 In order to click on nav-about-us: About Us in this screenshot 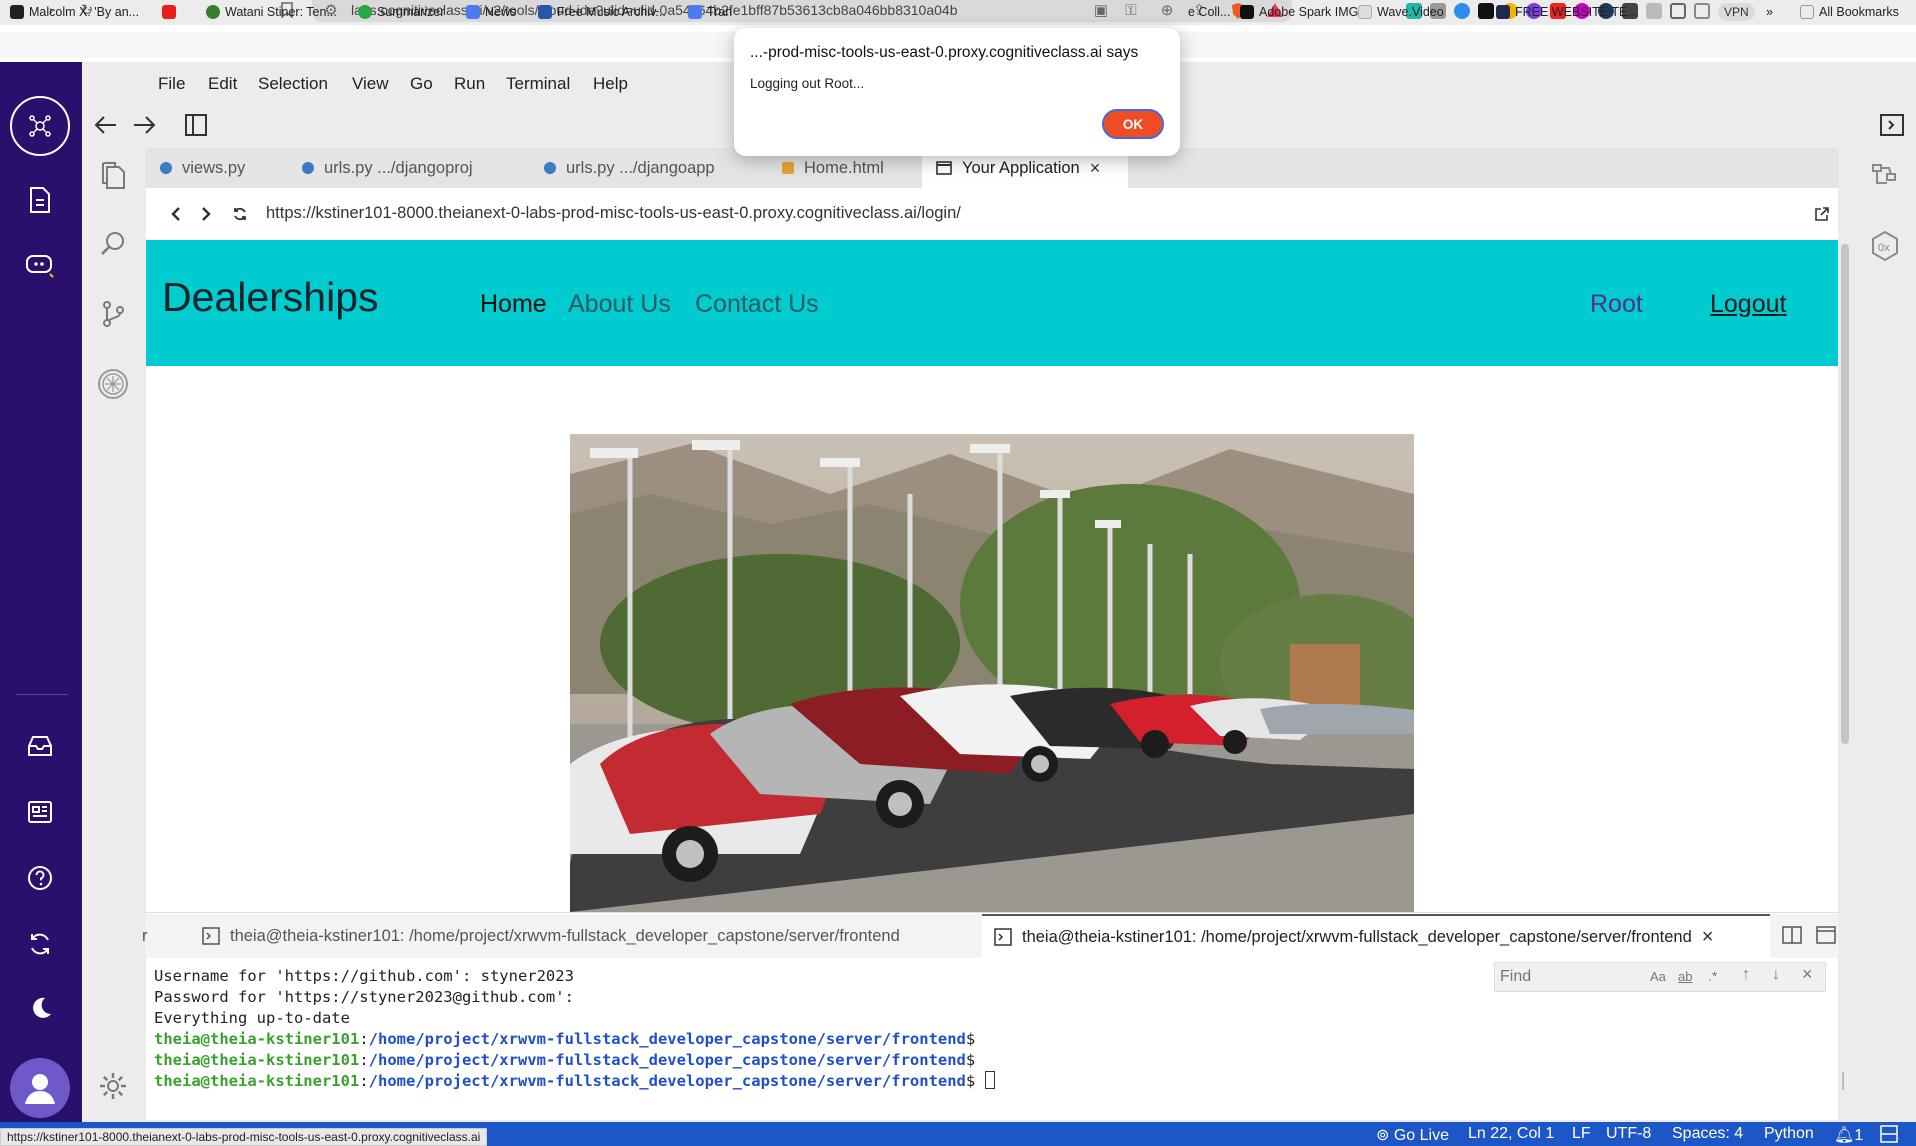, I will do `click(619, 304)`.